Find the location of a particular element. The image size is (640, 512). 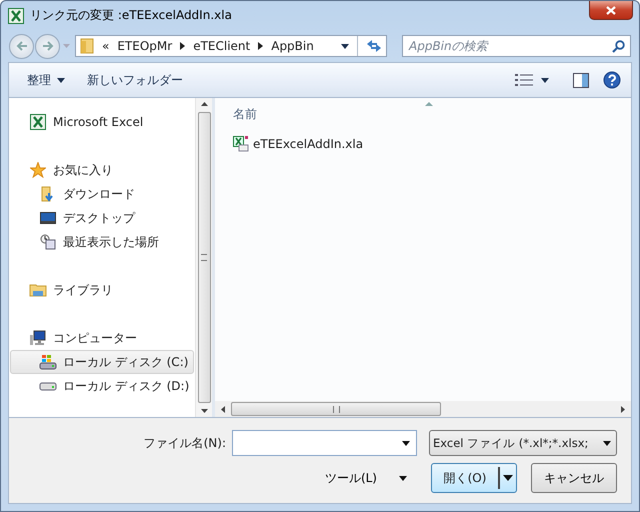

window-title: リンク元の変更 :eTEExcelAddIn.xla is located at coordinates (131, 15).